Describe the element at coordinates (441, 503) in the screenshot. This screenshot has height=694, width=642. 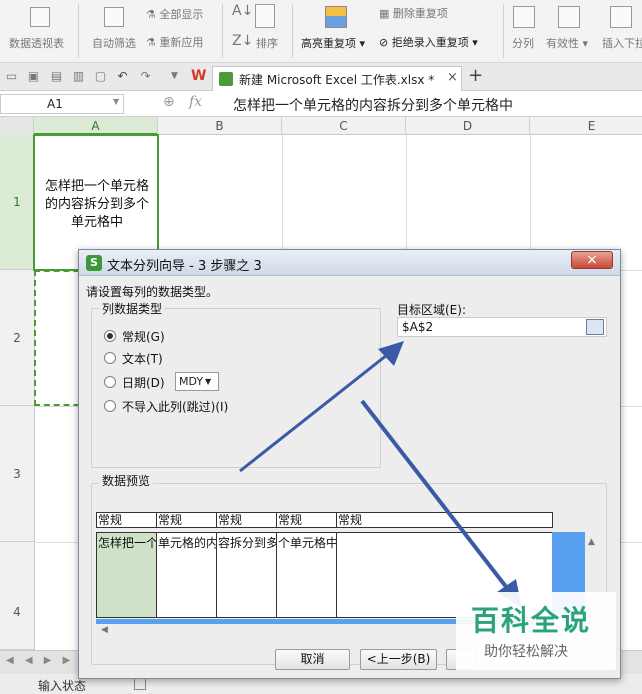
I see `arrow-to-preview-column` at that location.